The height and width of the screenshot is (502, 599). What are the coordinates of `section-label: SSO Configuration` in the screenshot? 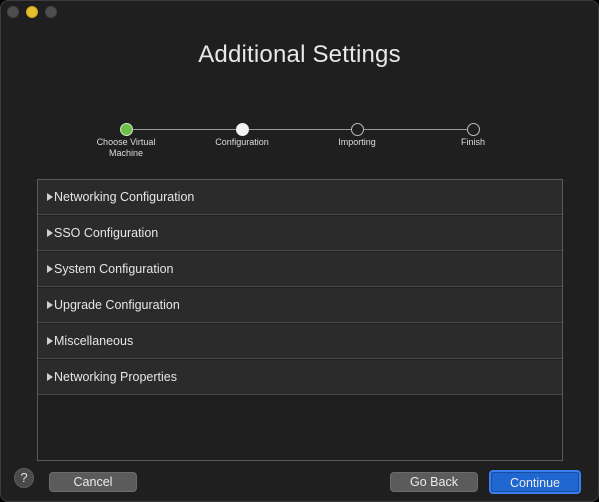 It's located at (106, 233).